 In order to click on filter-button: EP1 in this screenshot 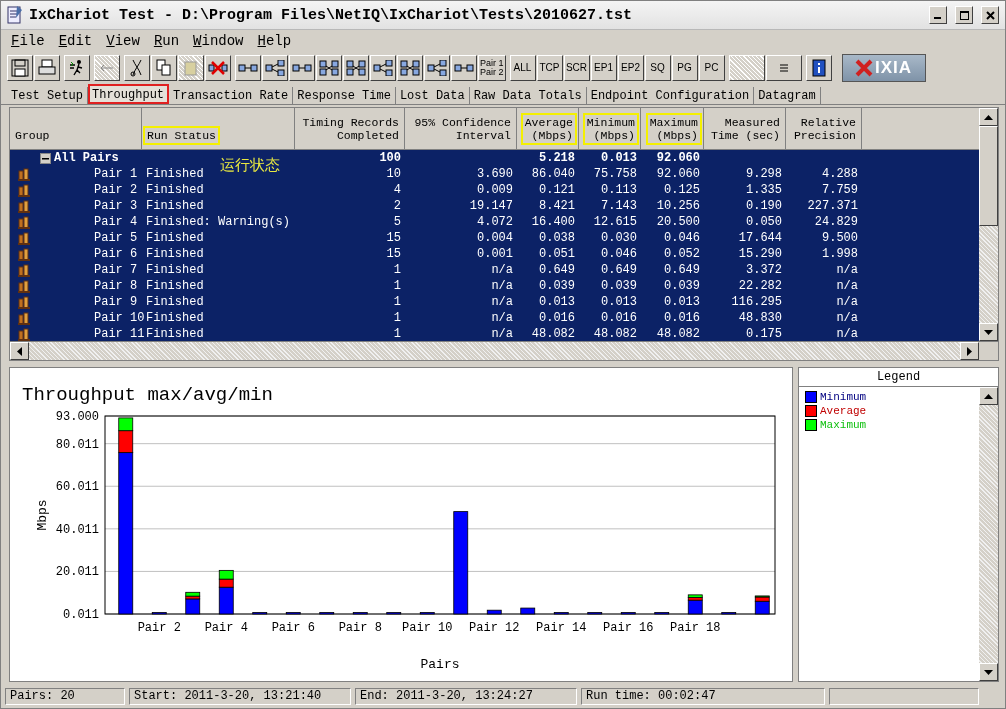, I will do `click(603, 68)`.